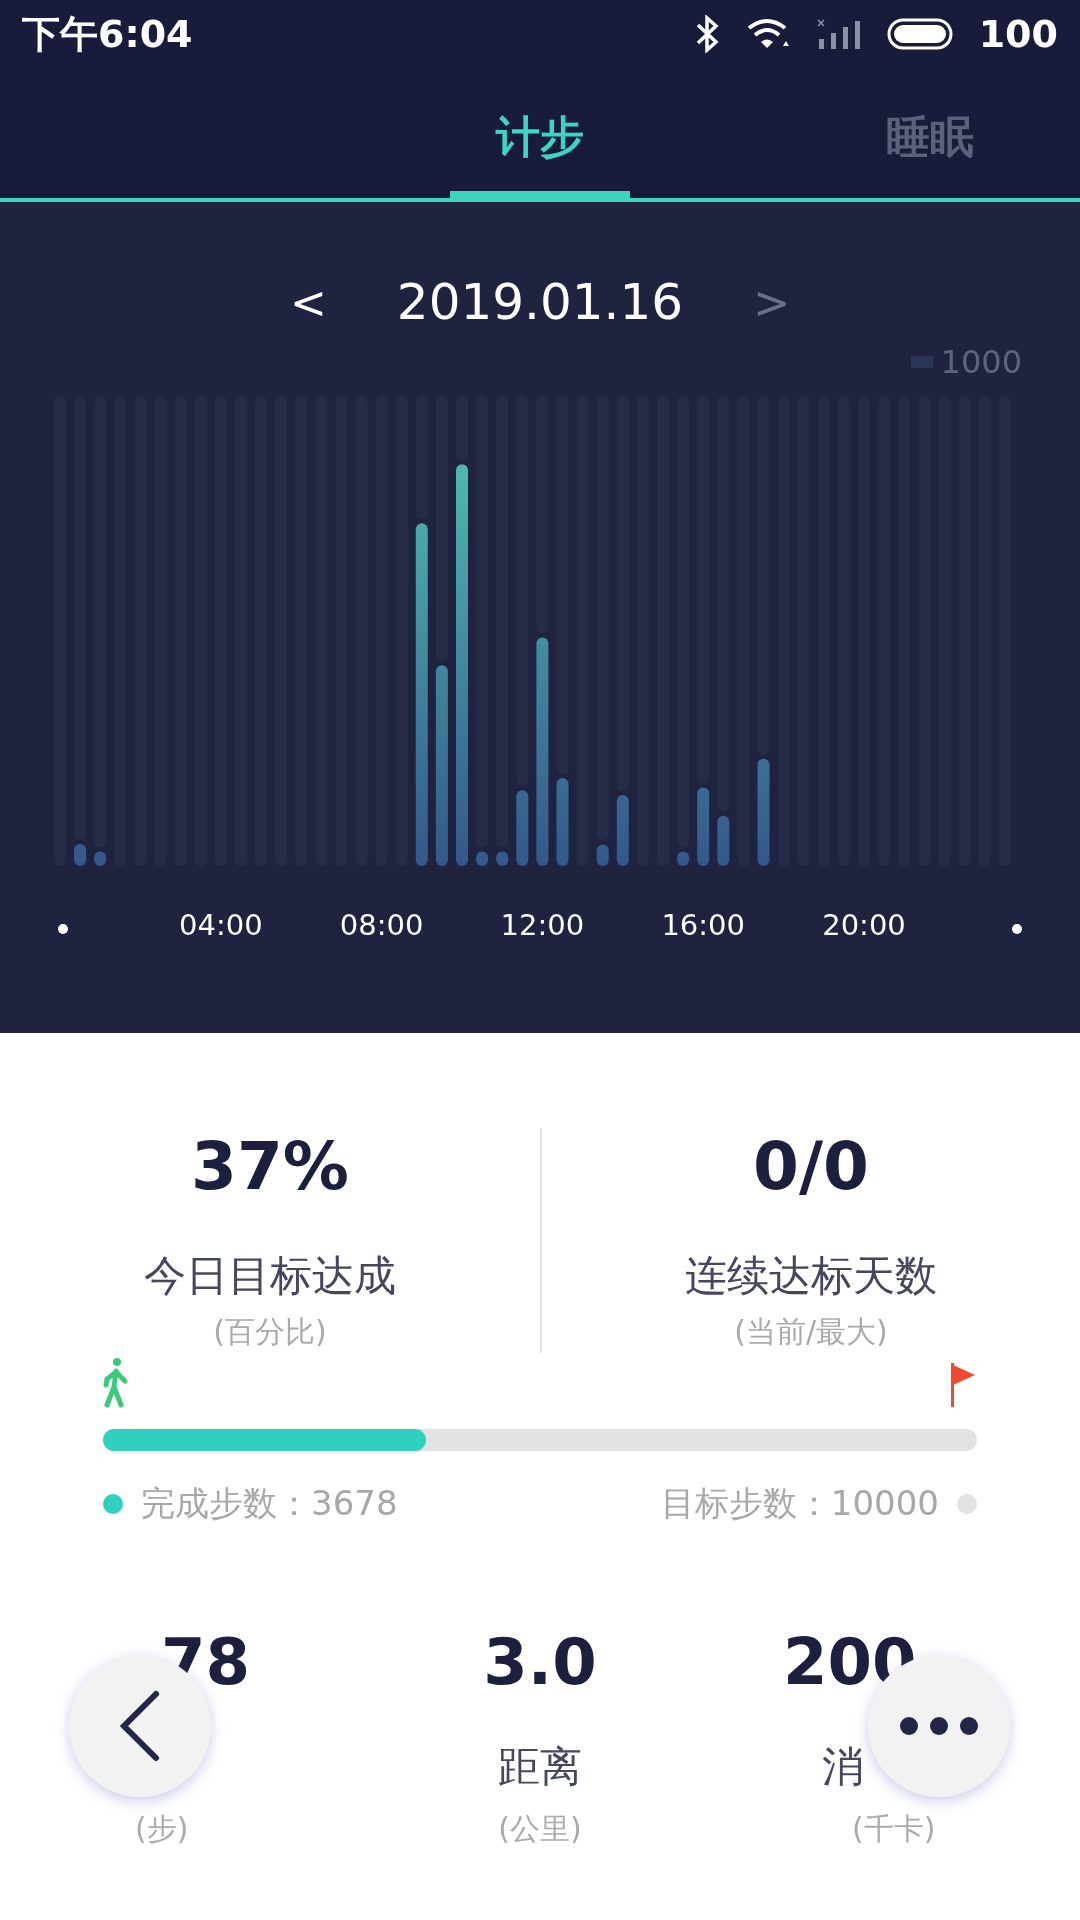 Image resolution: width=1080 pixels, height=1920 pixels. I want to click on more-icon, so click(939, 1726).